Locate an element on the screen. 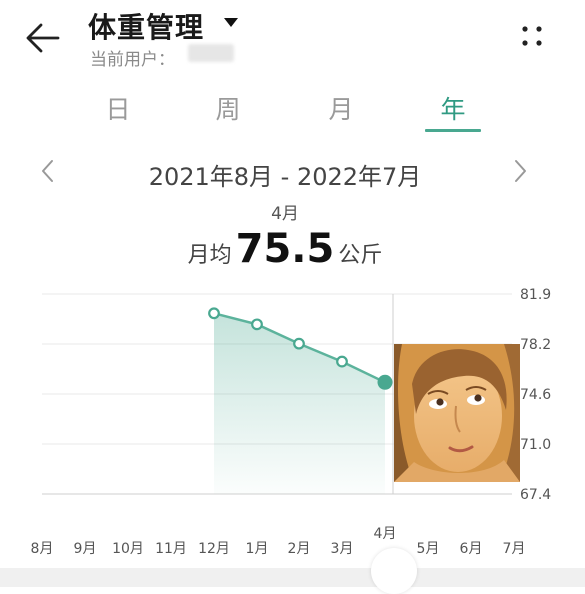 This screenshot has height=594, width=585. y-tick-label: 71.0 is located at coordinates (535, 445).